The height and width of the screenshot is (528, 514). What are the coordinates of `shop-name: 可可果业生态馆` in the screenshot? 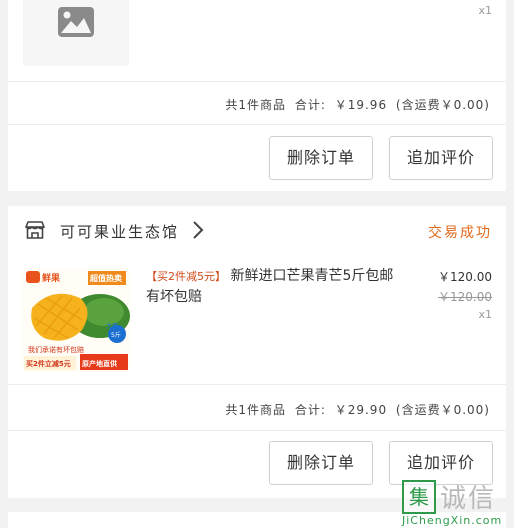 It's located at (119, 231).